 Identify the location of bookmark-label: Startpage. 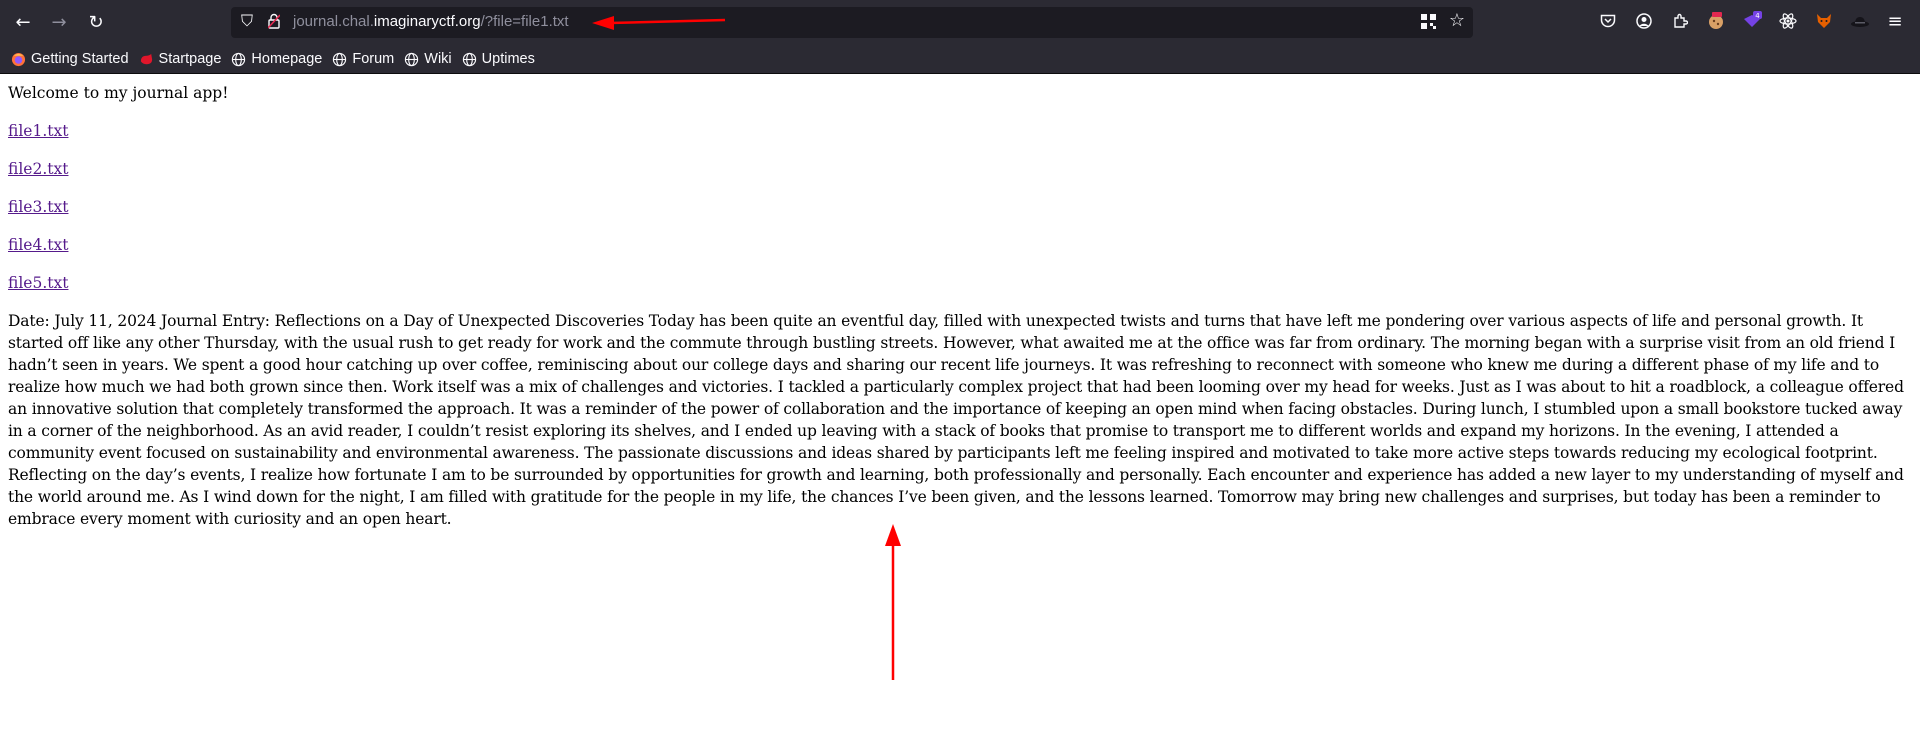
(190, 59).